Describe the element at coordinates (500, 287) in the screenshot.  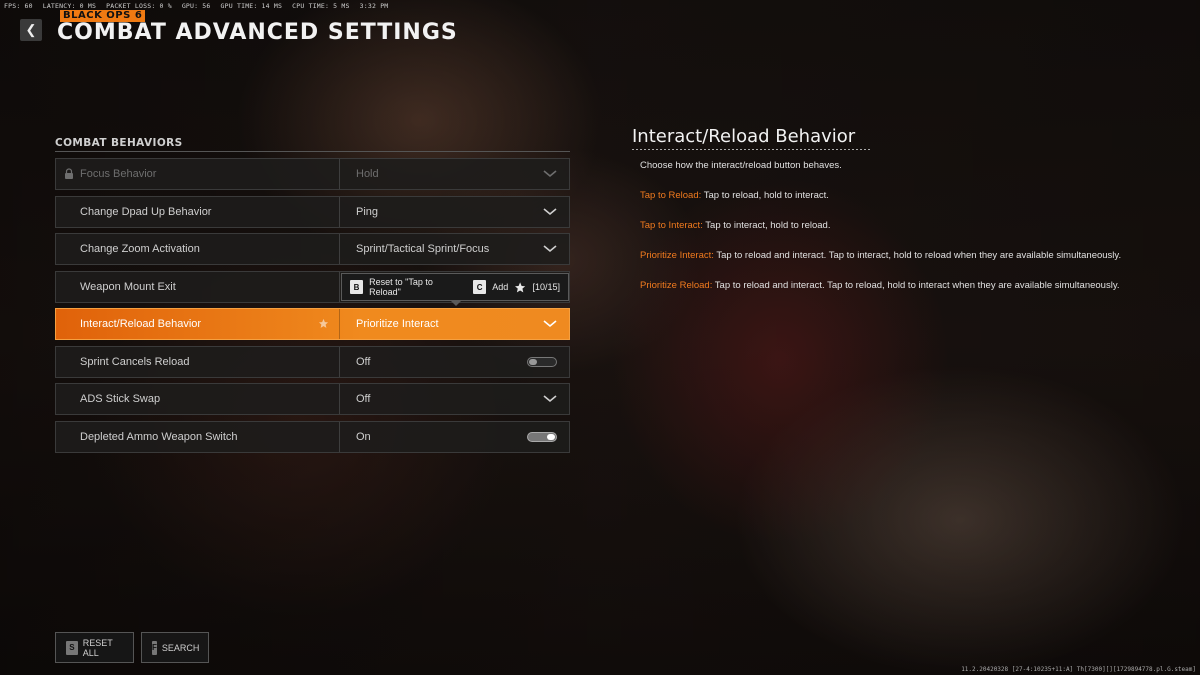
I see `add-favorite-label: Add` at that location.